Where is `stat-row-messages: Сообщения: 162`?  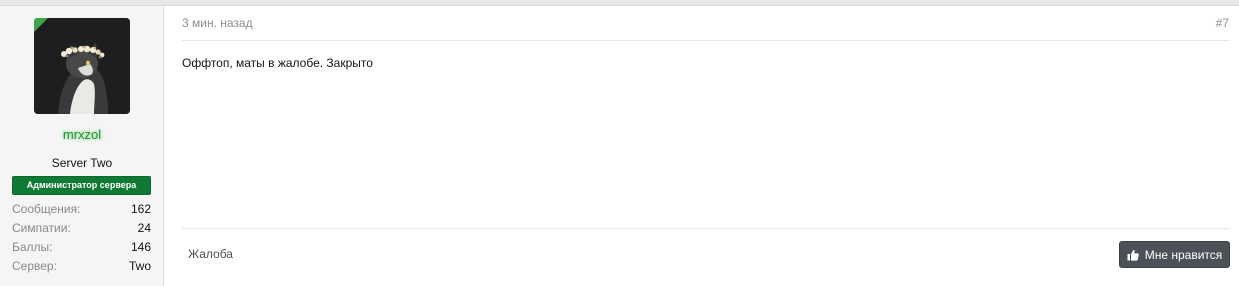
stat-row-messages: Сообщения: 162 is located at coordinates (81, 209).